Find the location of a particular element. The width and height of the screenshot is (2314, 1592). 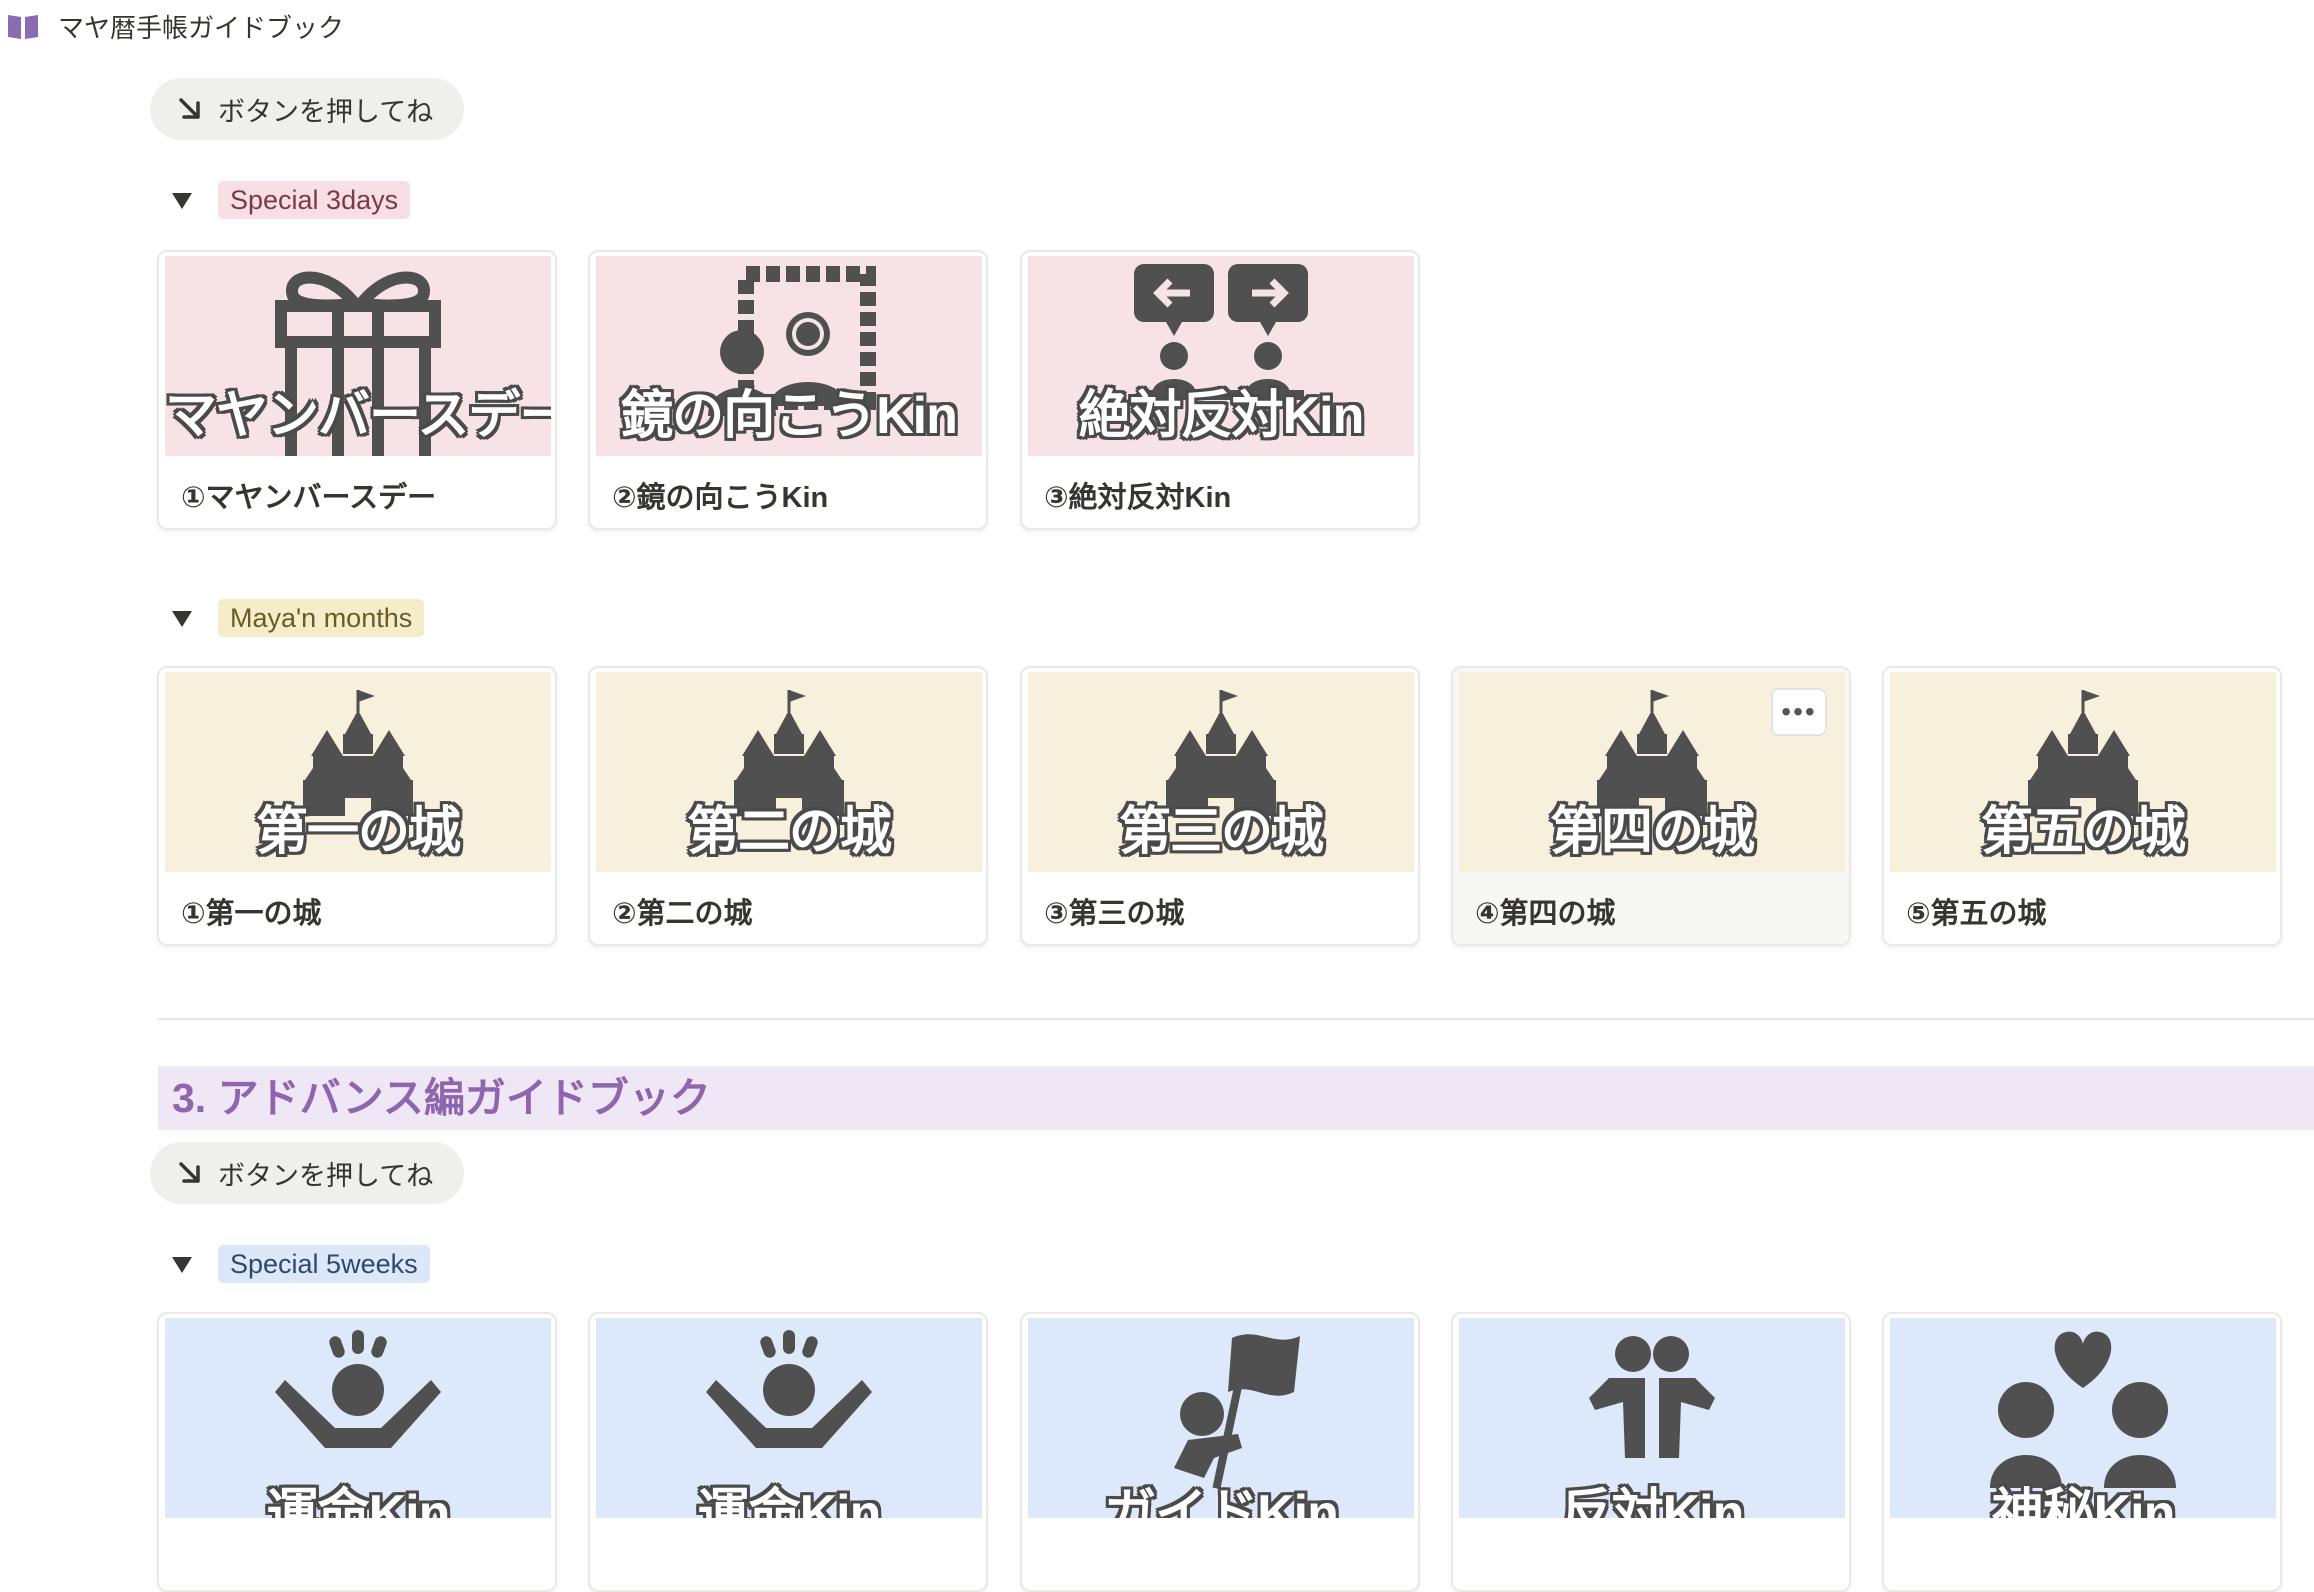

cover-text: 第二の城 is located at coordinates (789, 832).